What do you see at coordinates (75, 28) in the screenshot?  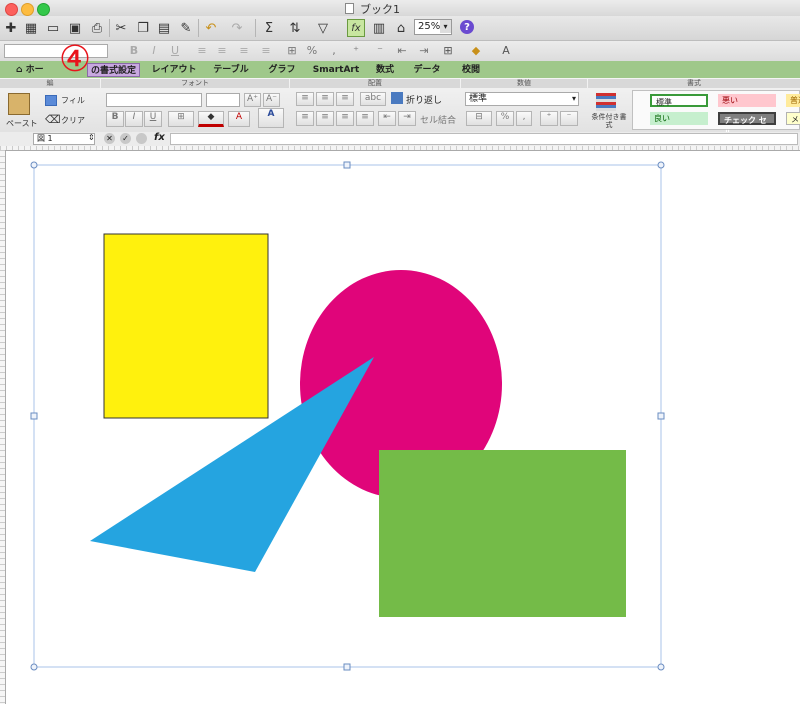 I see `save-icon: ▣` at bounding box center [75, 28].